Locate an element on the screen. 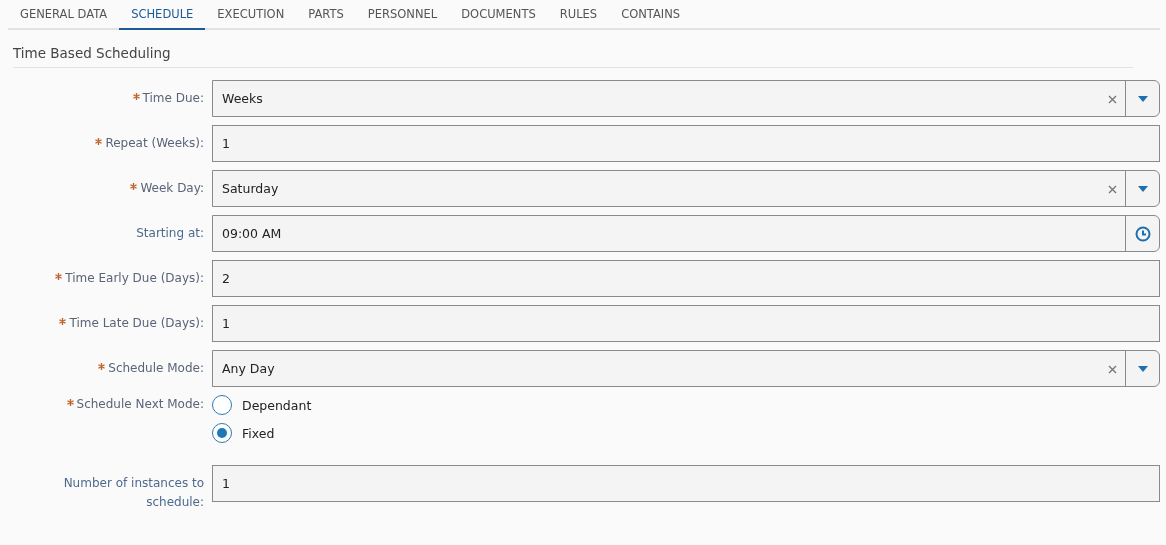 This screenshot has height=545, width=1166. tab: CONTAINS is located at coordinates (651, 15).